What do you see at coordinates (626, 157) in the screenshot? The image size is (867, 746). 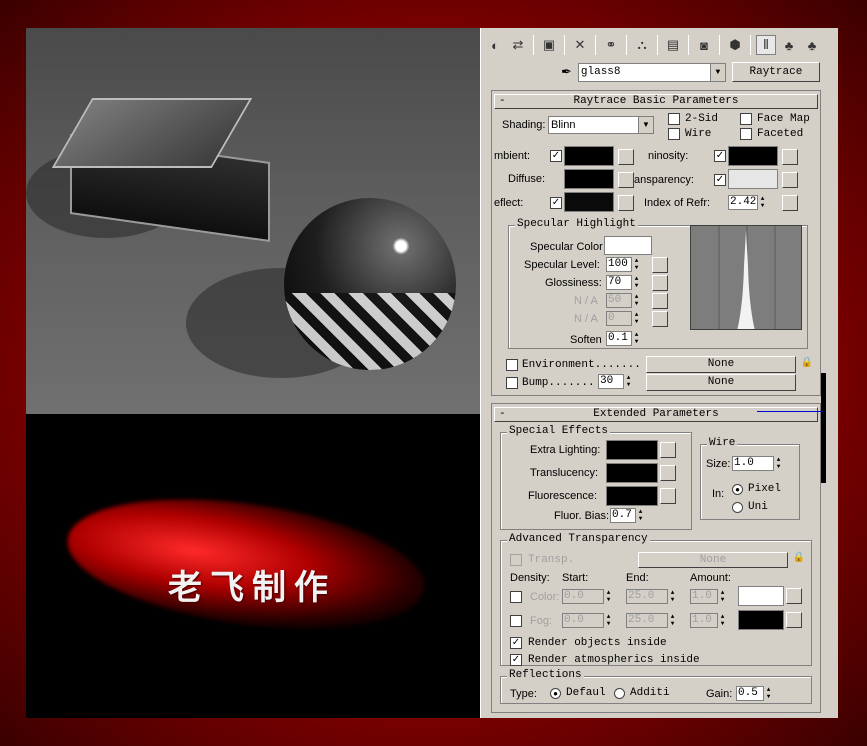 I see `ambient-map-button` at bounding box center [626, 157].